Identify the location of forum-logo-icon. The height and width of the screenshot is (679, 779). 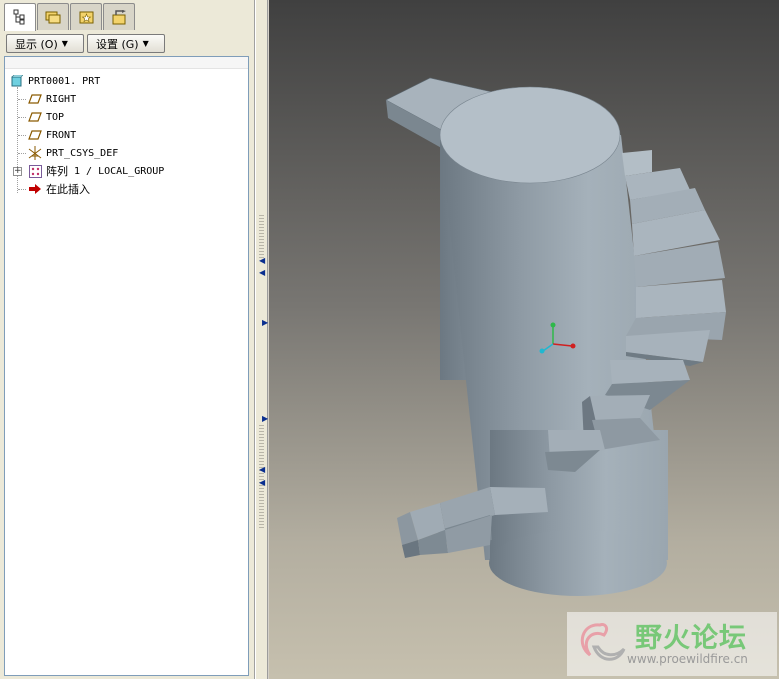
(603, 642).